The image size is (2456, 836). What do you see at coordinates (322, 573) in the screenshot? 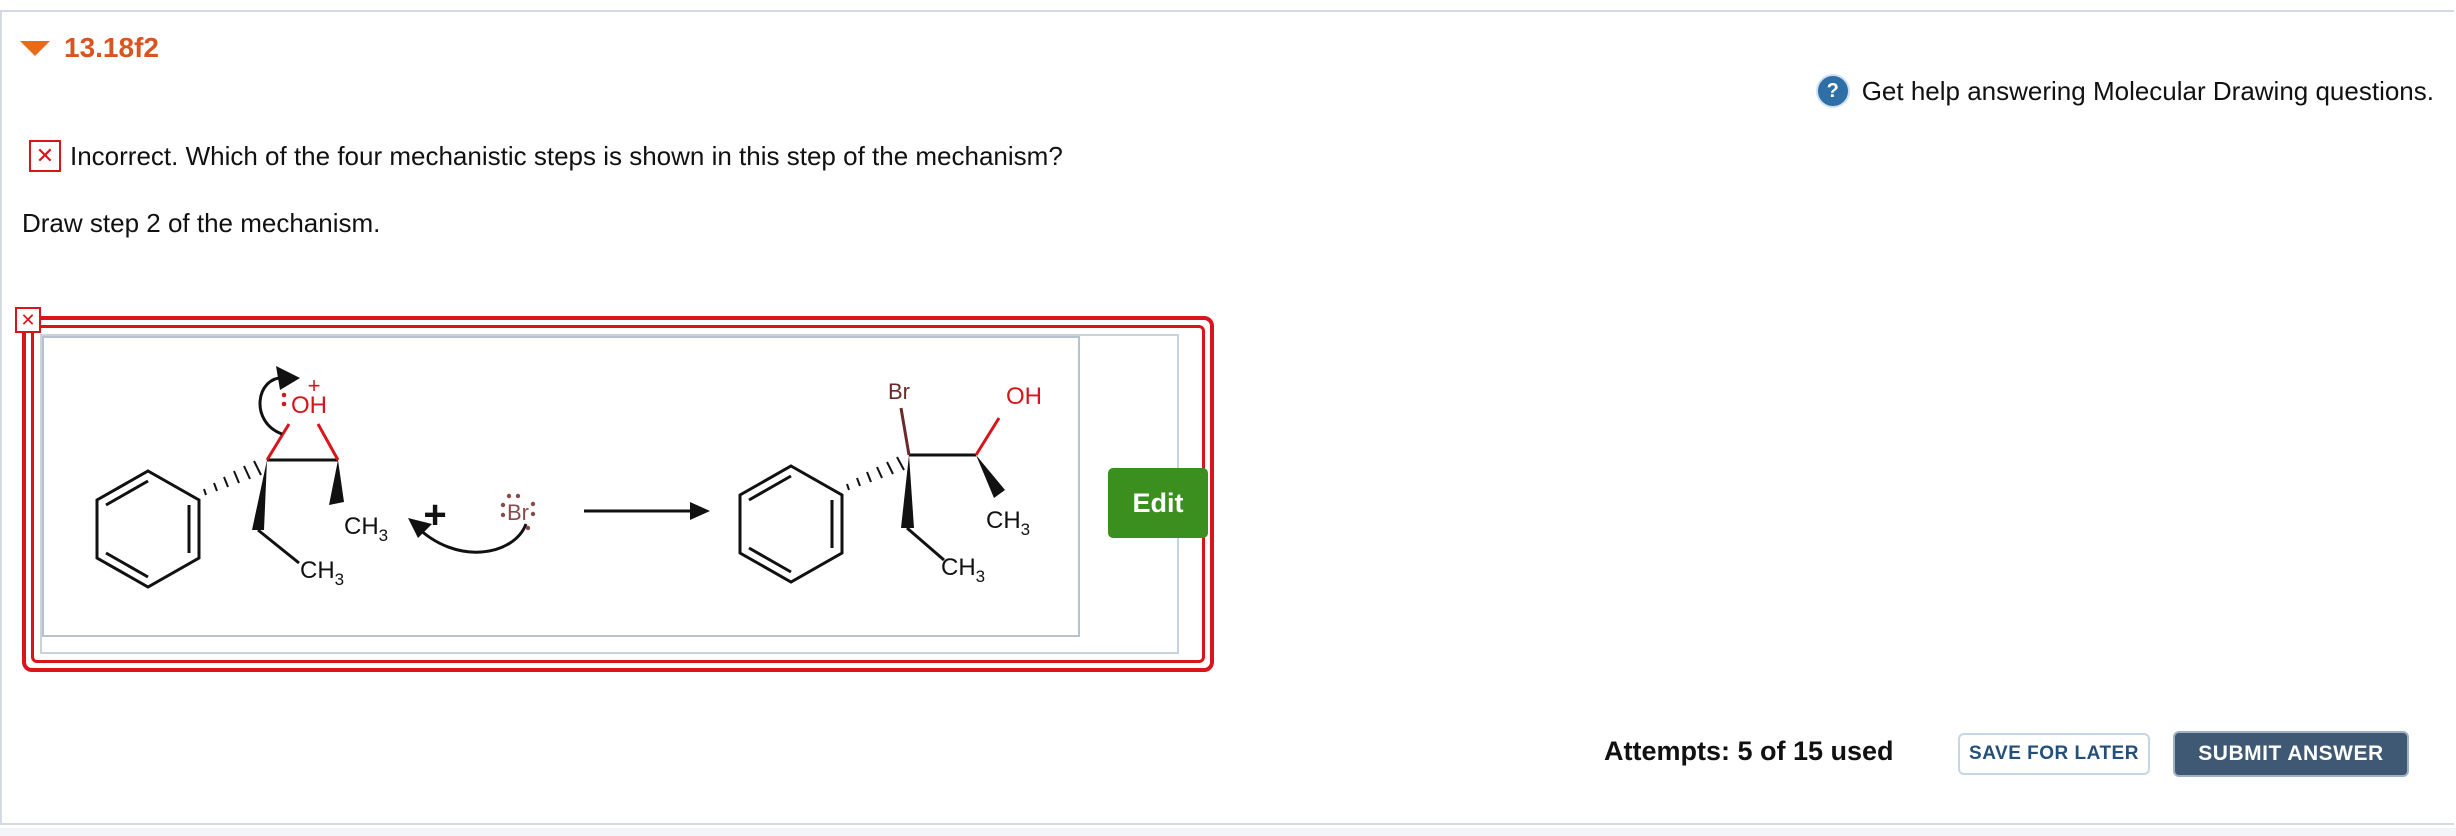
I see `ch3-label-b: CH3` at bounding box center [322, 573].